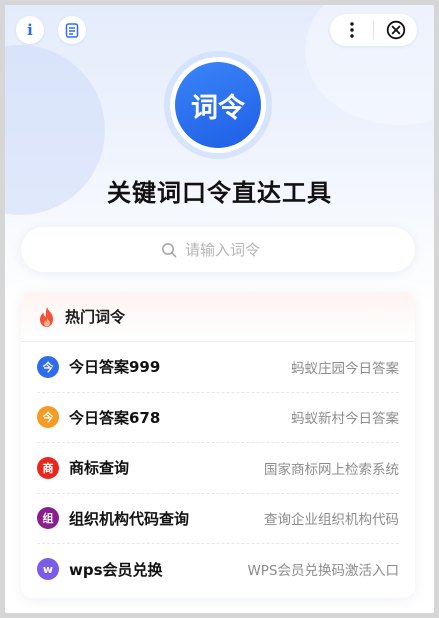 The height and width of the screenshot is (618, 439). I want to click on info-button: i, so click(30, 30).